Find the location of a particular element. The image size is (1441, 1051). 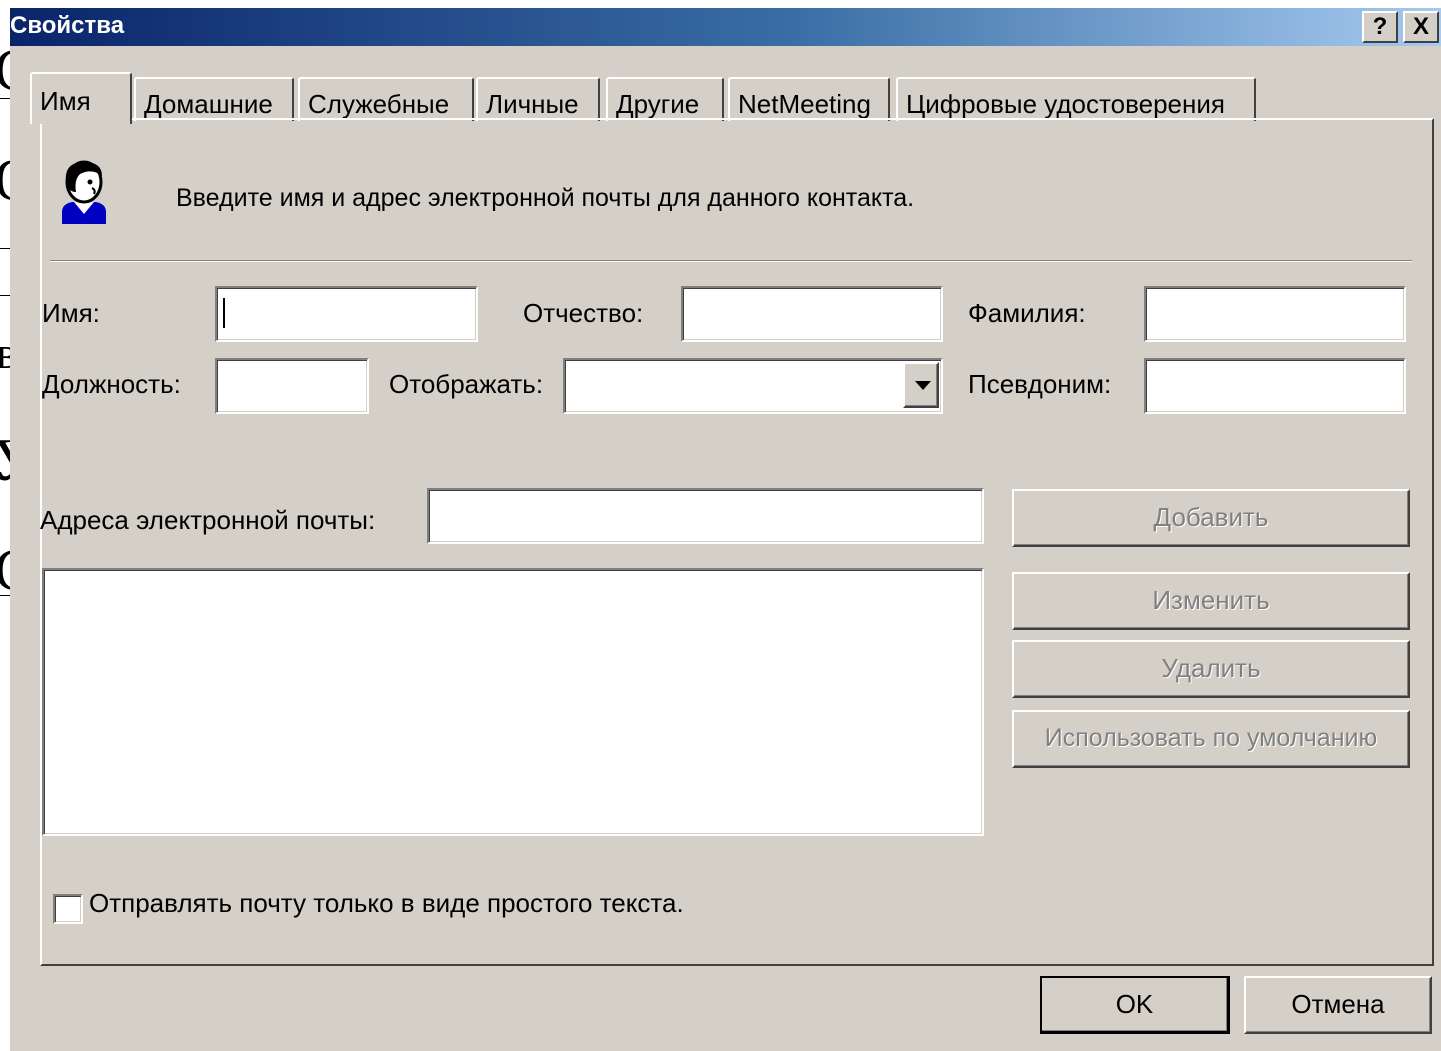

display-label: Отображать: is located at coordinates (466, 384).